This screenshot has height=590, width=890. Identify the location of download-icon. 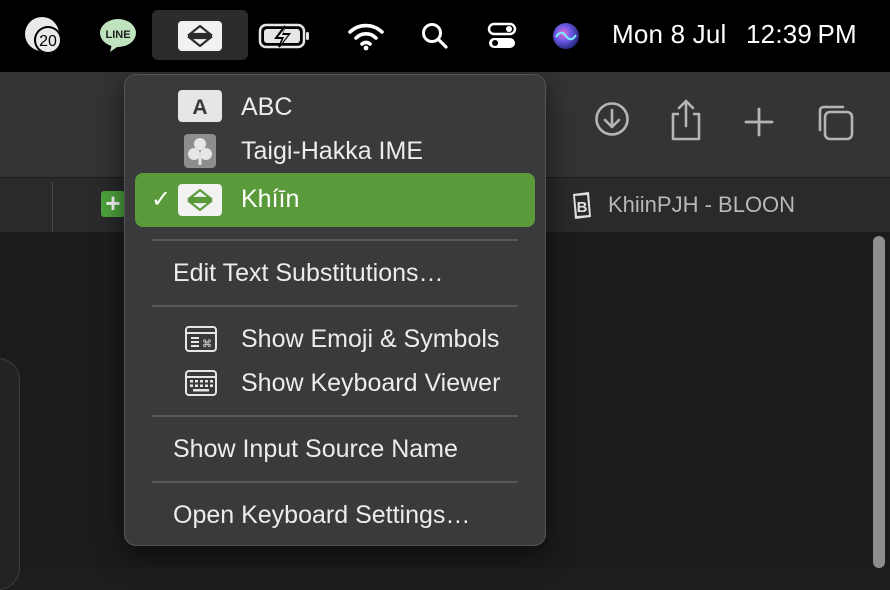
(612, 121).